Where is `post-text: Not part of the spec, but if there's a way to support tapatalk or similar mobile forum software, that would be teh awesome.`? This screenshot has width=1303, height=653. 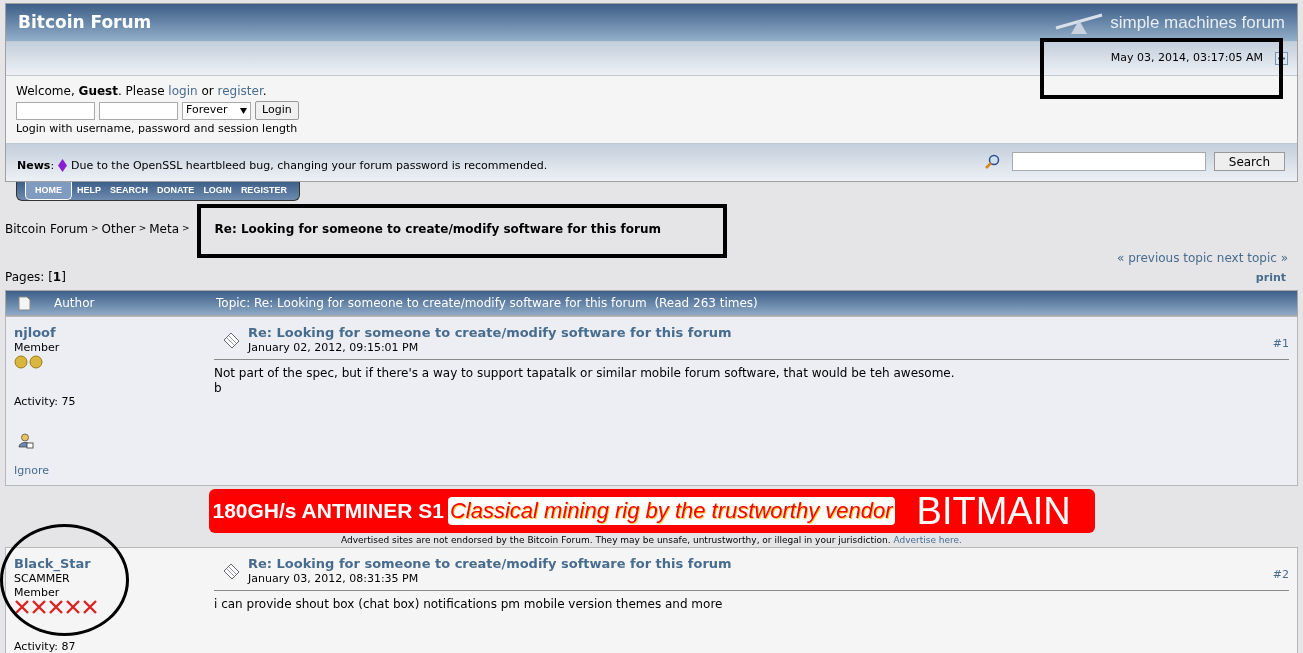 post-text: Not part of the spec, but if there's a way to support tapatalk or similar mobile forum software, that would be teh awesome. is located at coordinates (585, 373).